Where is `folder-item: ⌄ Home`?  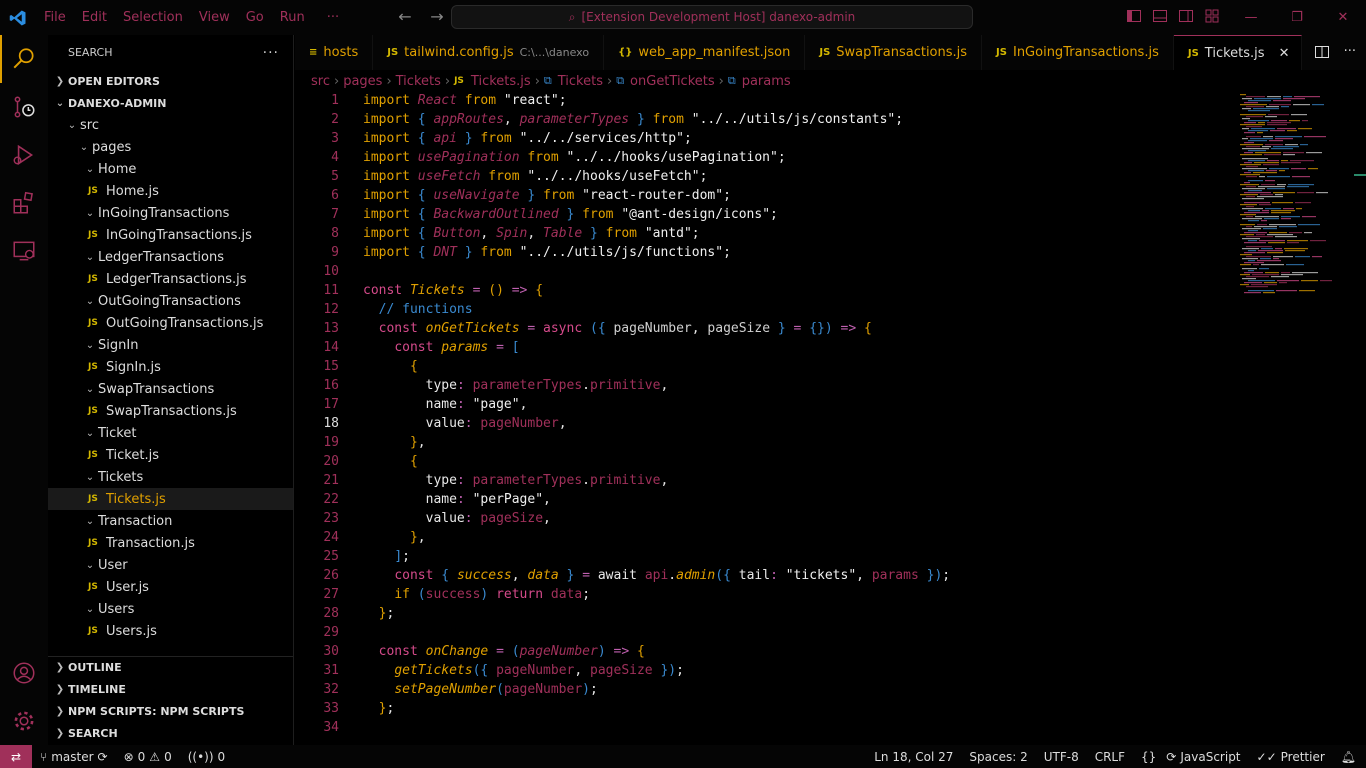 folder-item: ⌄ Home is located at coordinates (170, 169).